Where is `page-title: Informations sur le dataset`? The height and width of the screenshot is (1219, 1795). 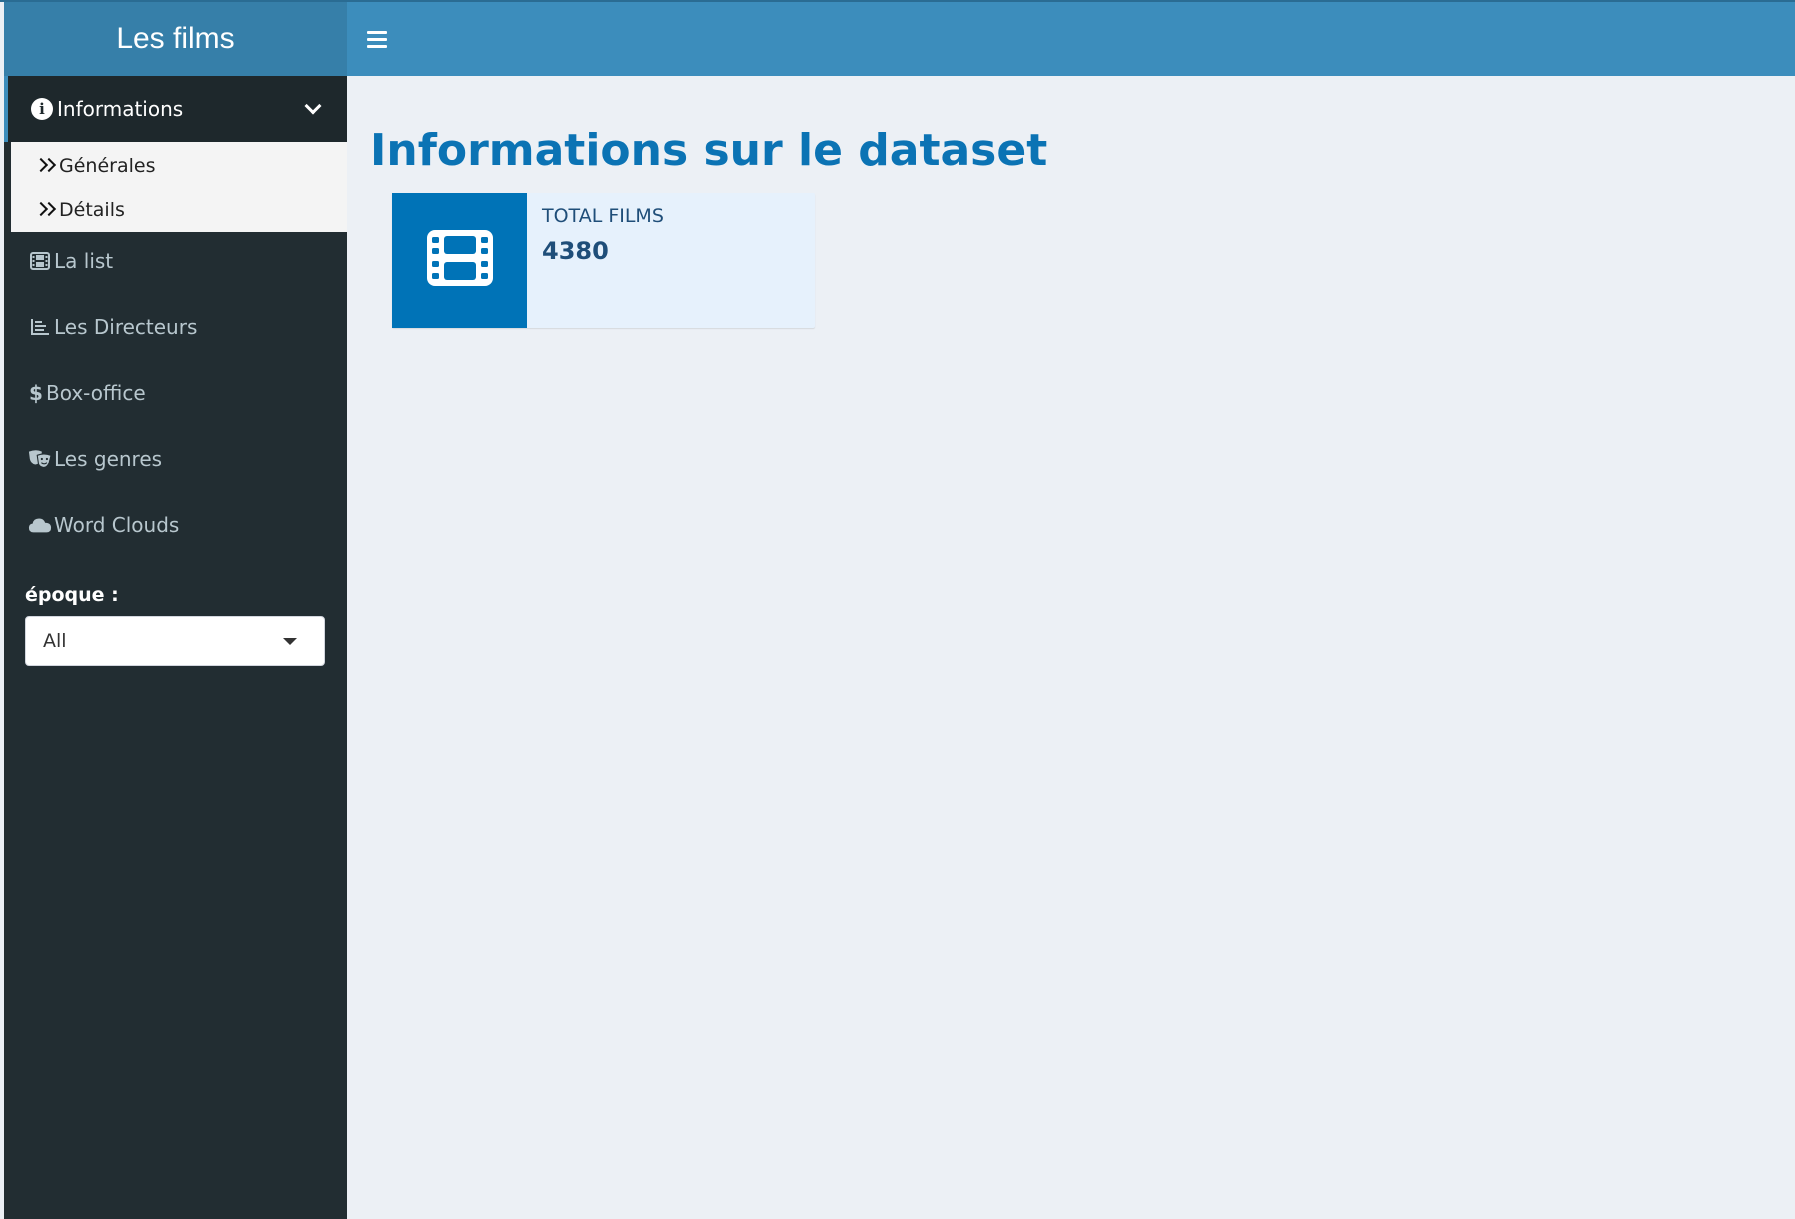 page-title: Informations sur le dataset is located at coordinates (709, 150).